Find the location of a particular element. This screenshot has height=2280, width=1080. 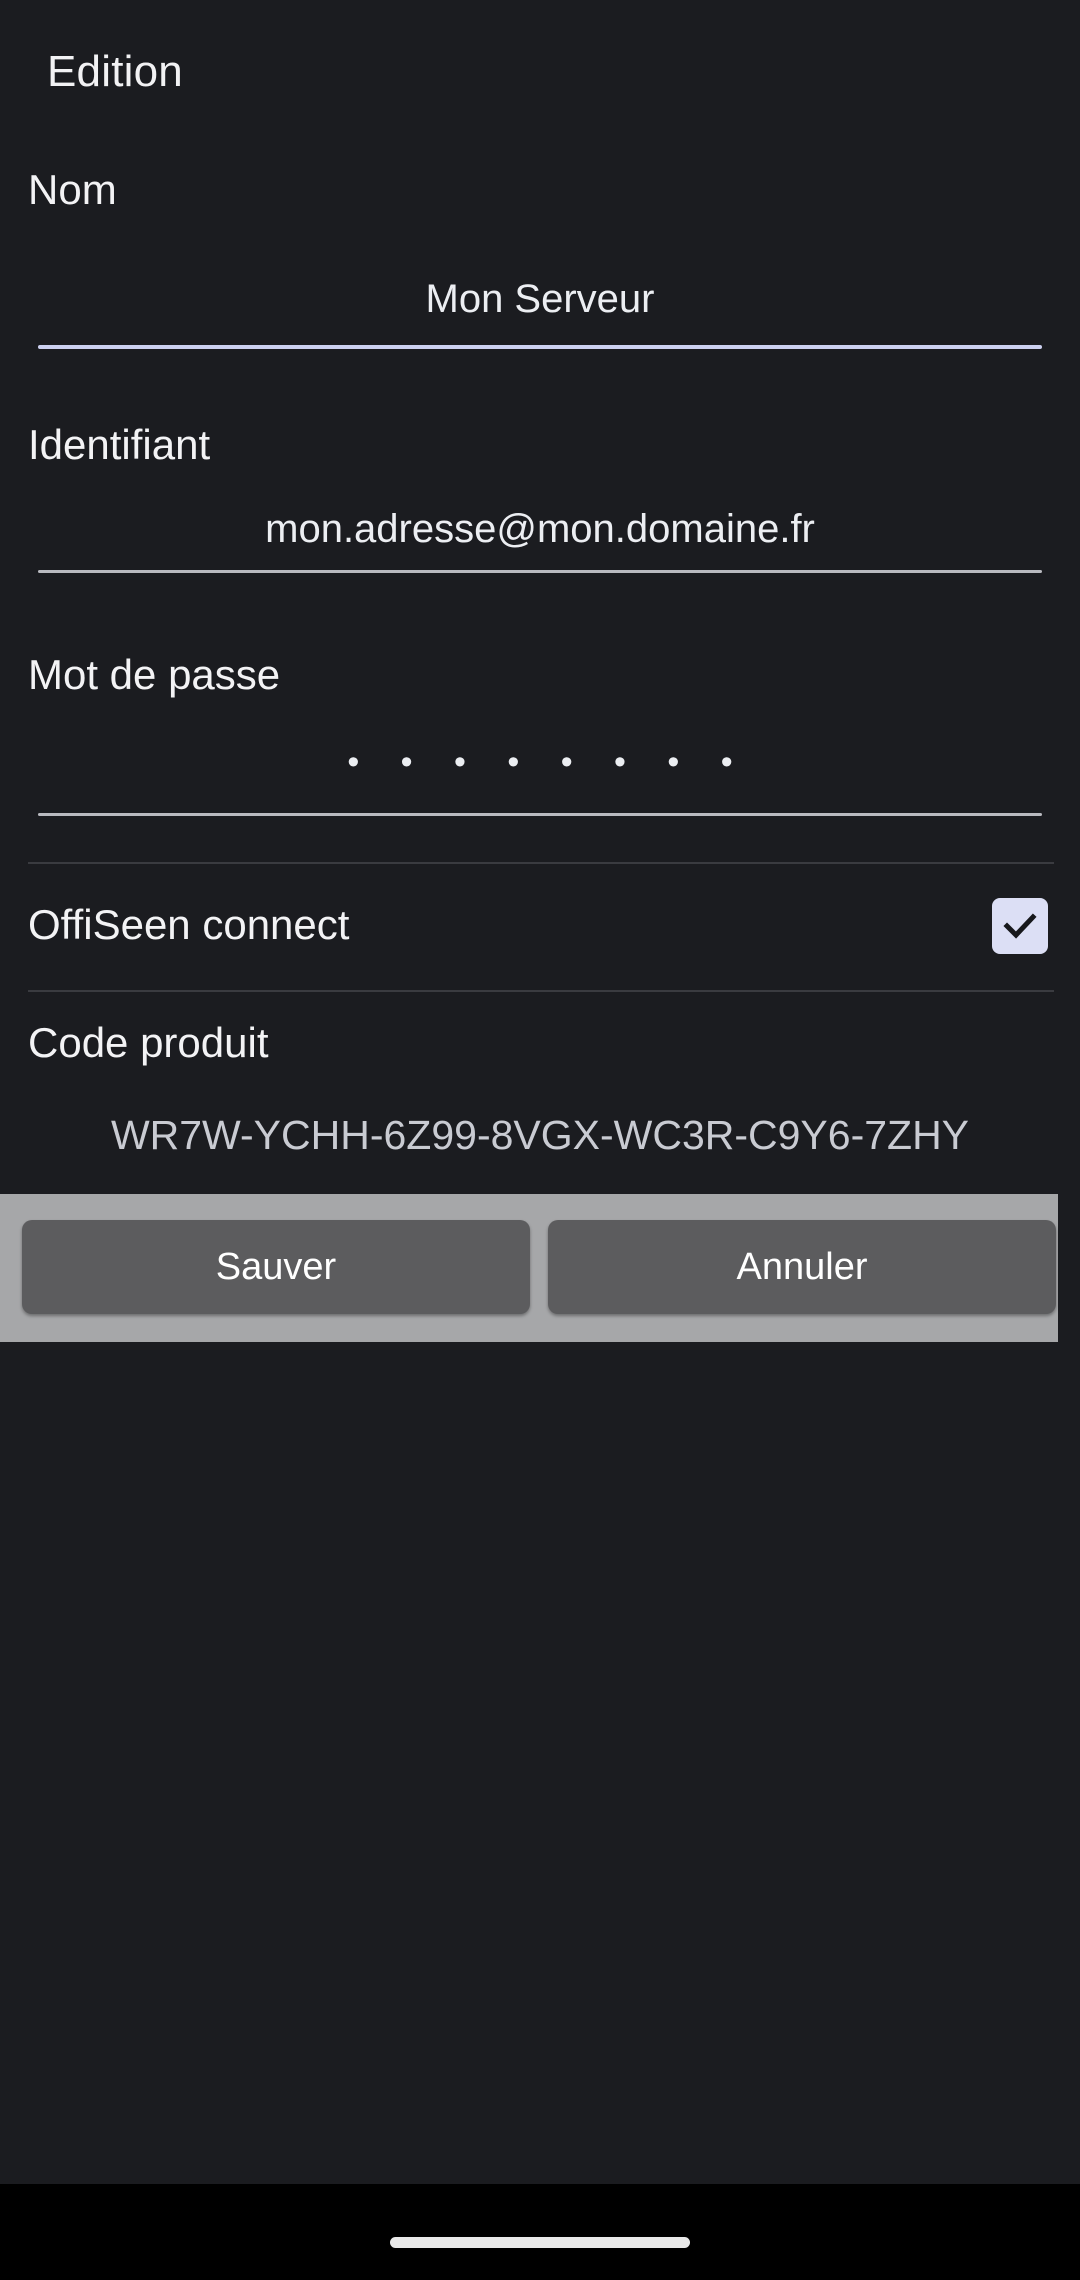

cancel-button: Annuler is located at coordinates (802, 1267).